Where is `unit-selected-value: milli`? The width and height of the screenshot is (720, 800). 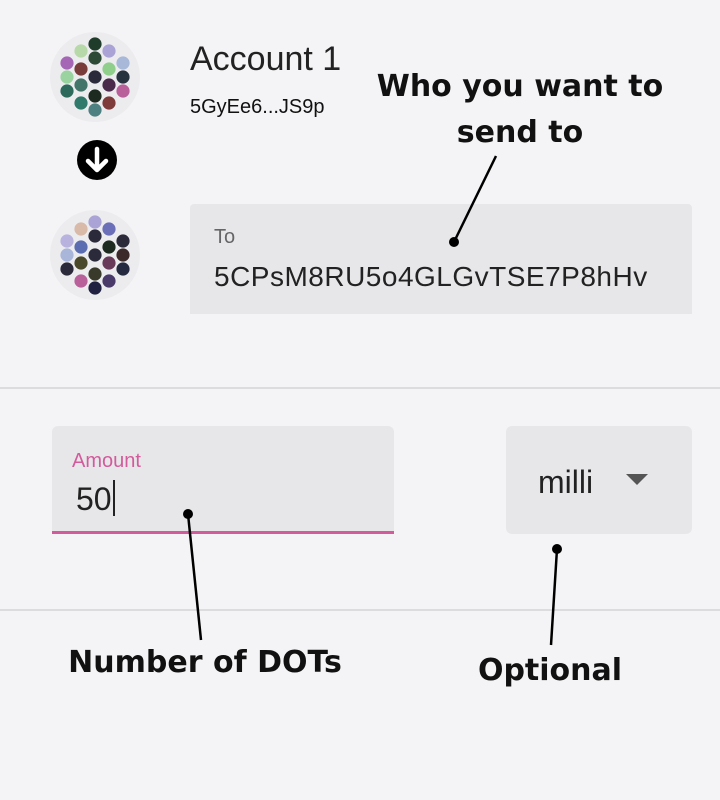
unit-selected-value: milli is located at coordinates (566, 482).